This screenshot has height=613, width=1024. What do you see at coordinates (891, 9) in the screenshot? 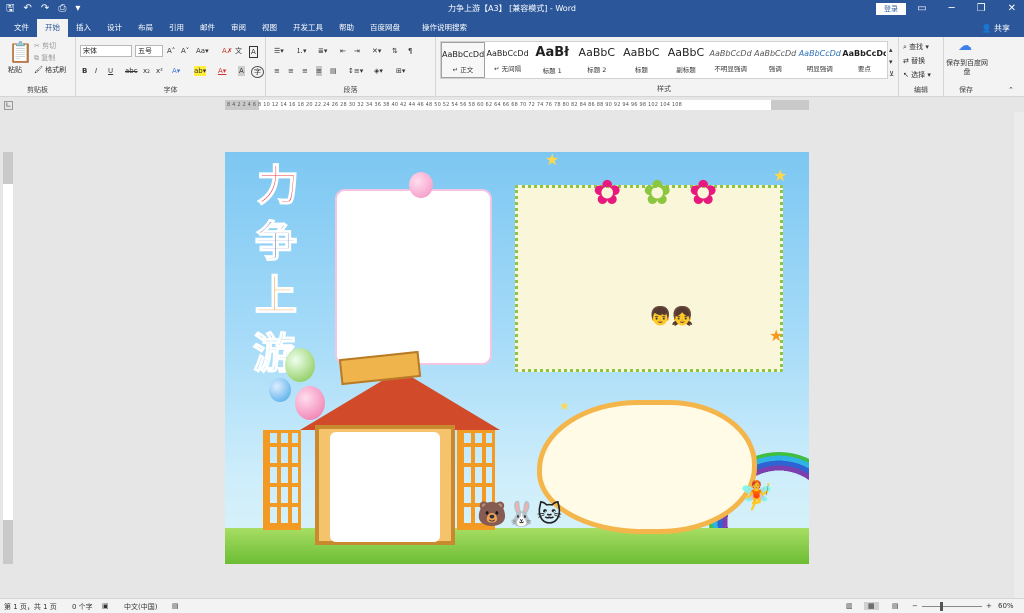
I see `login-button: 登录` at bounding box center [891, 9].